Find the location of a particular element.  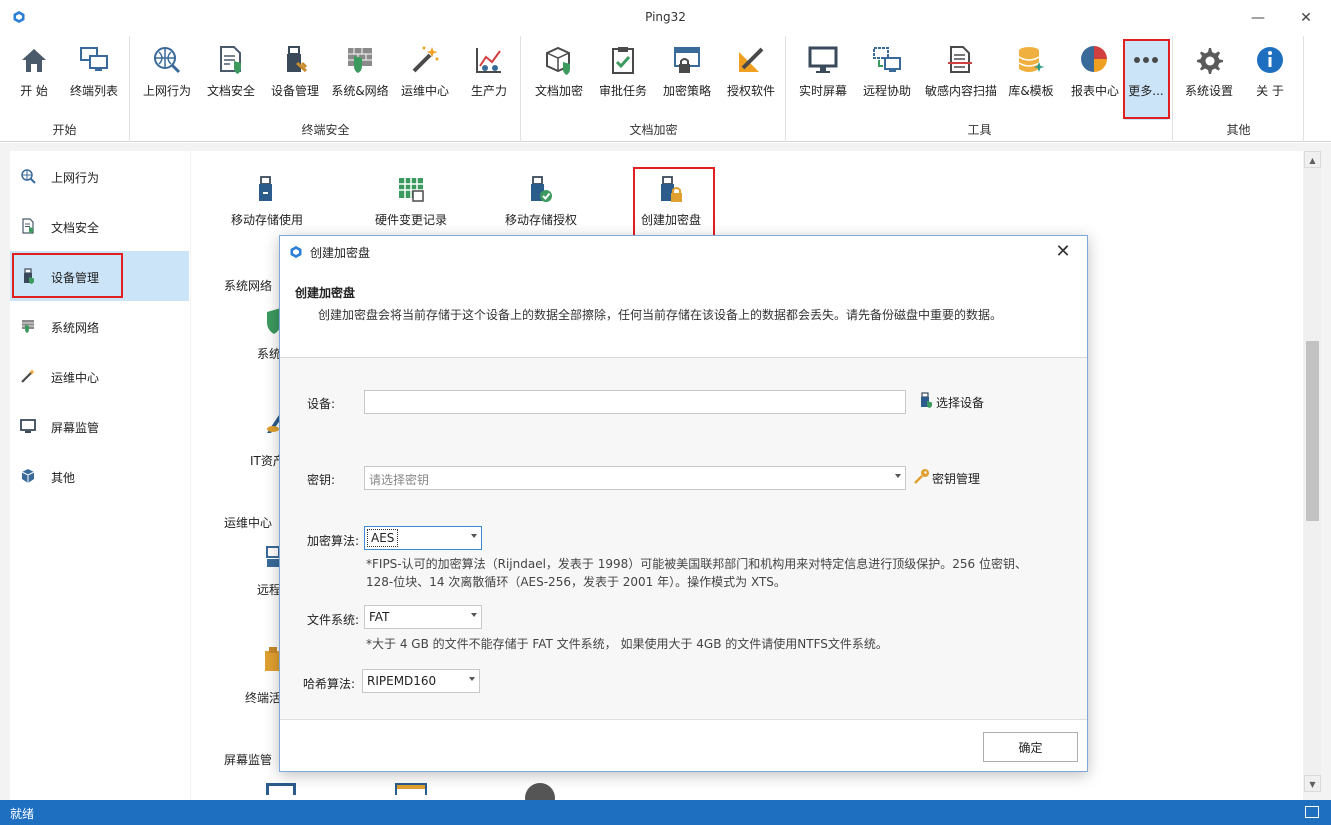

ribbon-live-screen-button: 实时屏幕 is located at coordinates (823, 70).